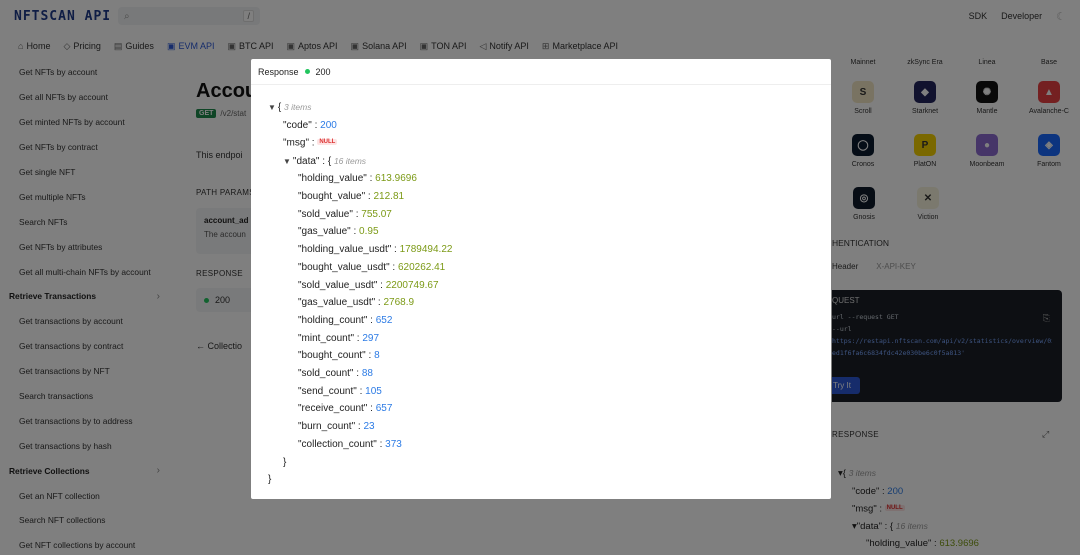 The width and height of the screenshot is (1080, 555). I want to click on json-field-row: "receive_count" : 657, so click(345, 409).